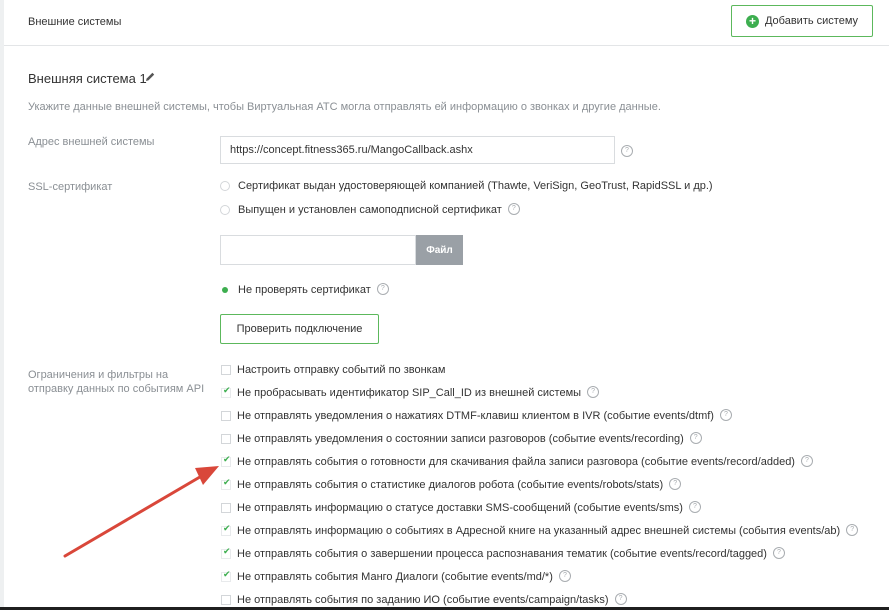 Image resolution: width=889 pixels, height=610 pixels. I want to click on address-label: Адрес внешней системы, so click(91, 142).